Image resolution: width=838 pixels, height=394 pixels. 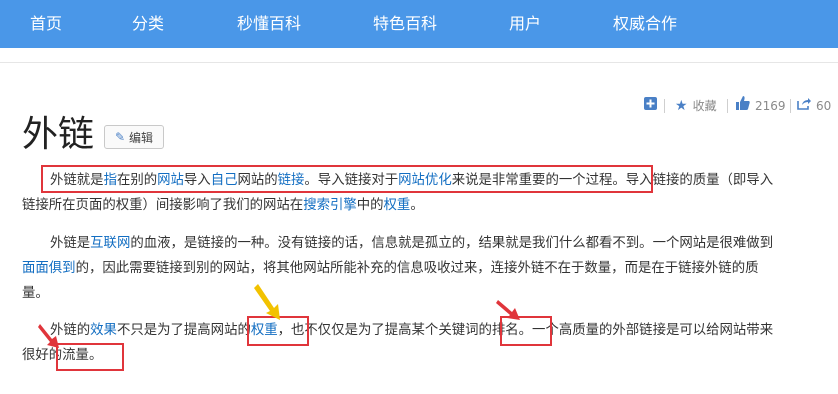 I want to click on body-text: 外链就是, so click(x=77, y=180).